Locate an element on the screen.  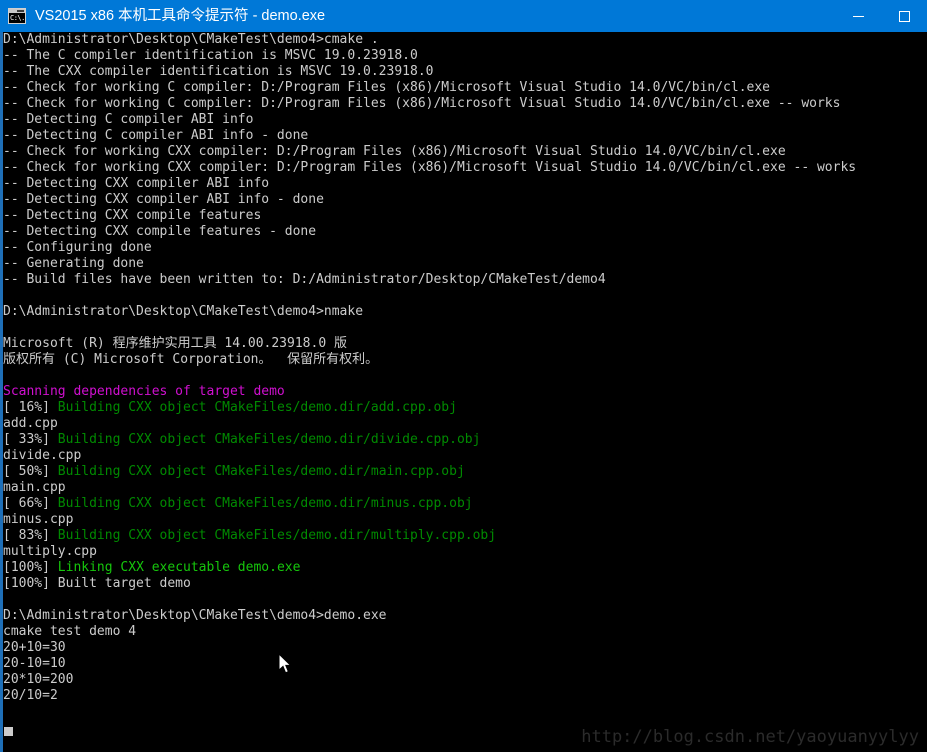
console-line: 20/10=2 is located at coordinates (465, 696).